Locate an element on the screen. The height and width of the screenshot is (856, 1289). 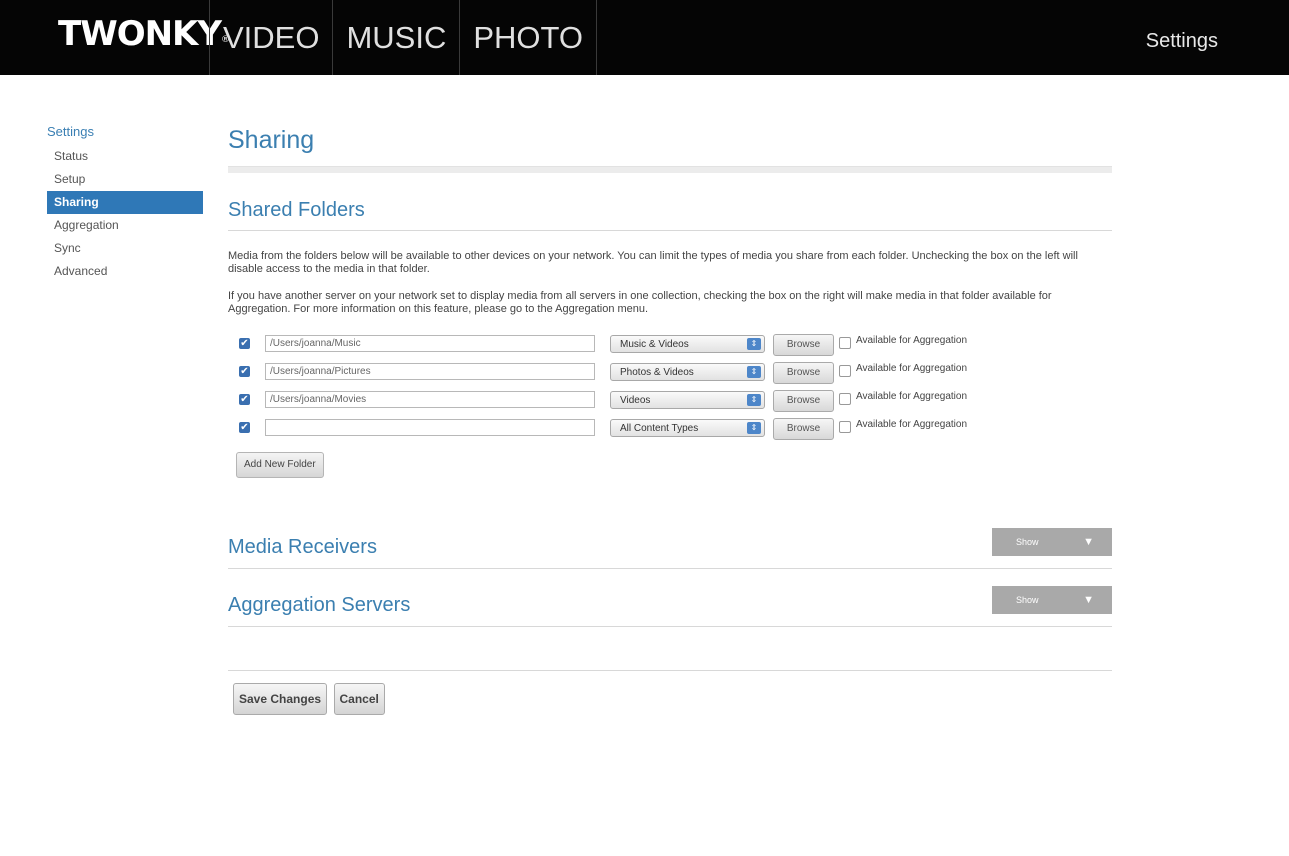
sidebar-title: Settings is located at coordinates (125, 134).